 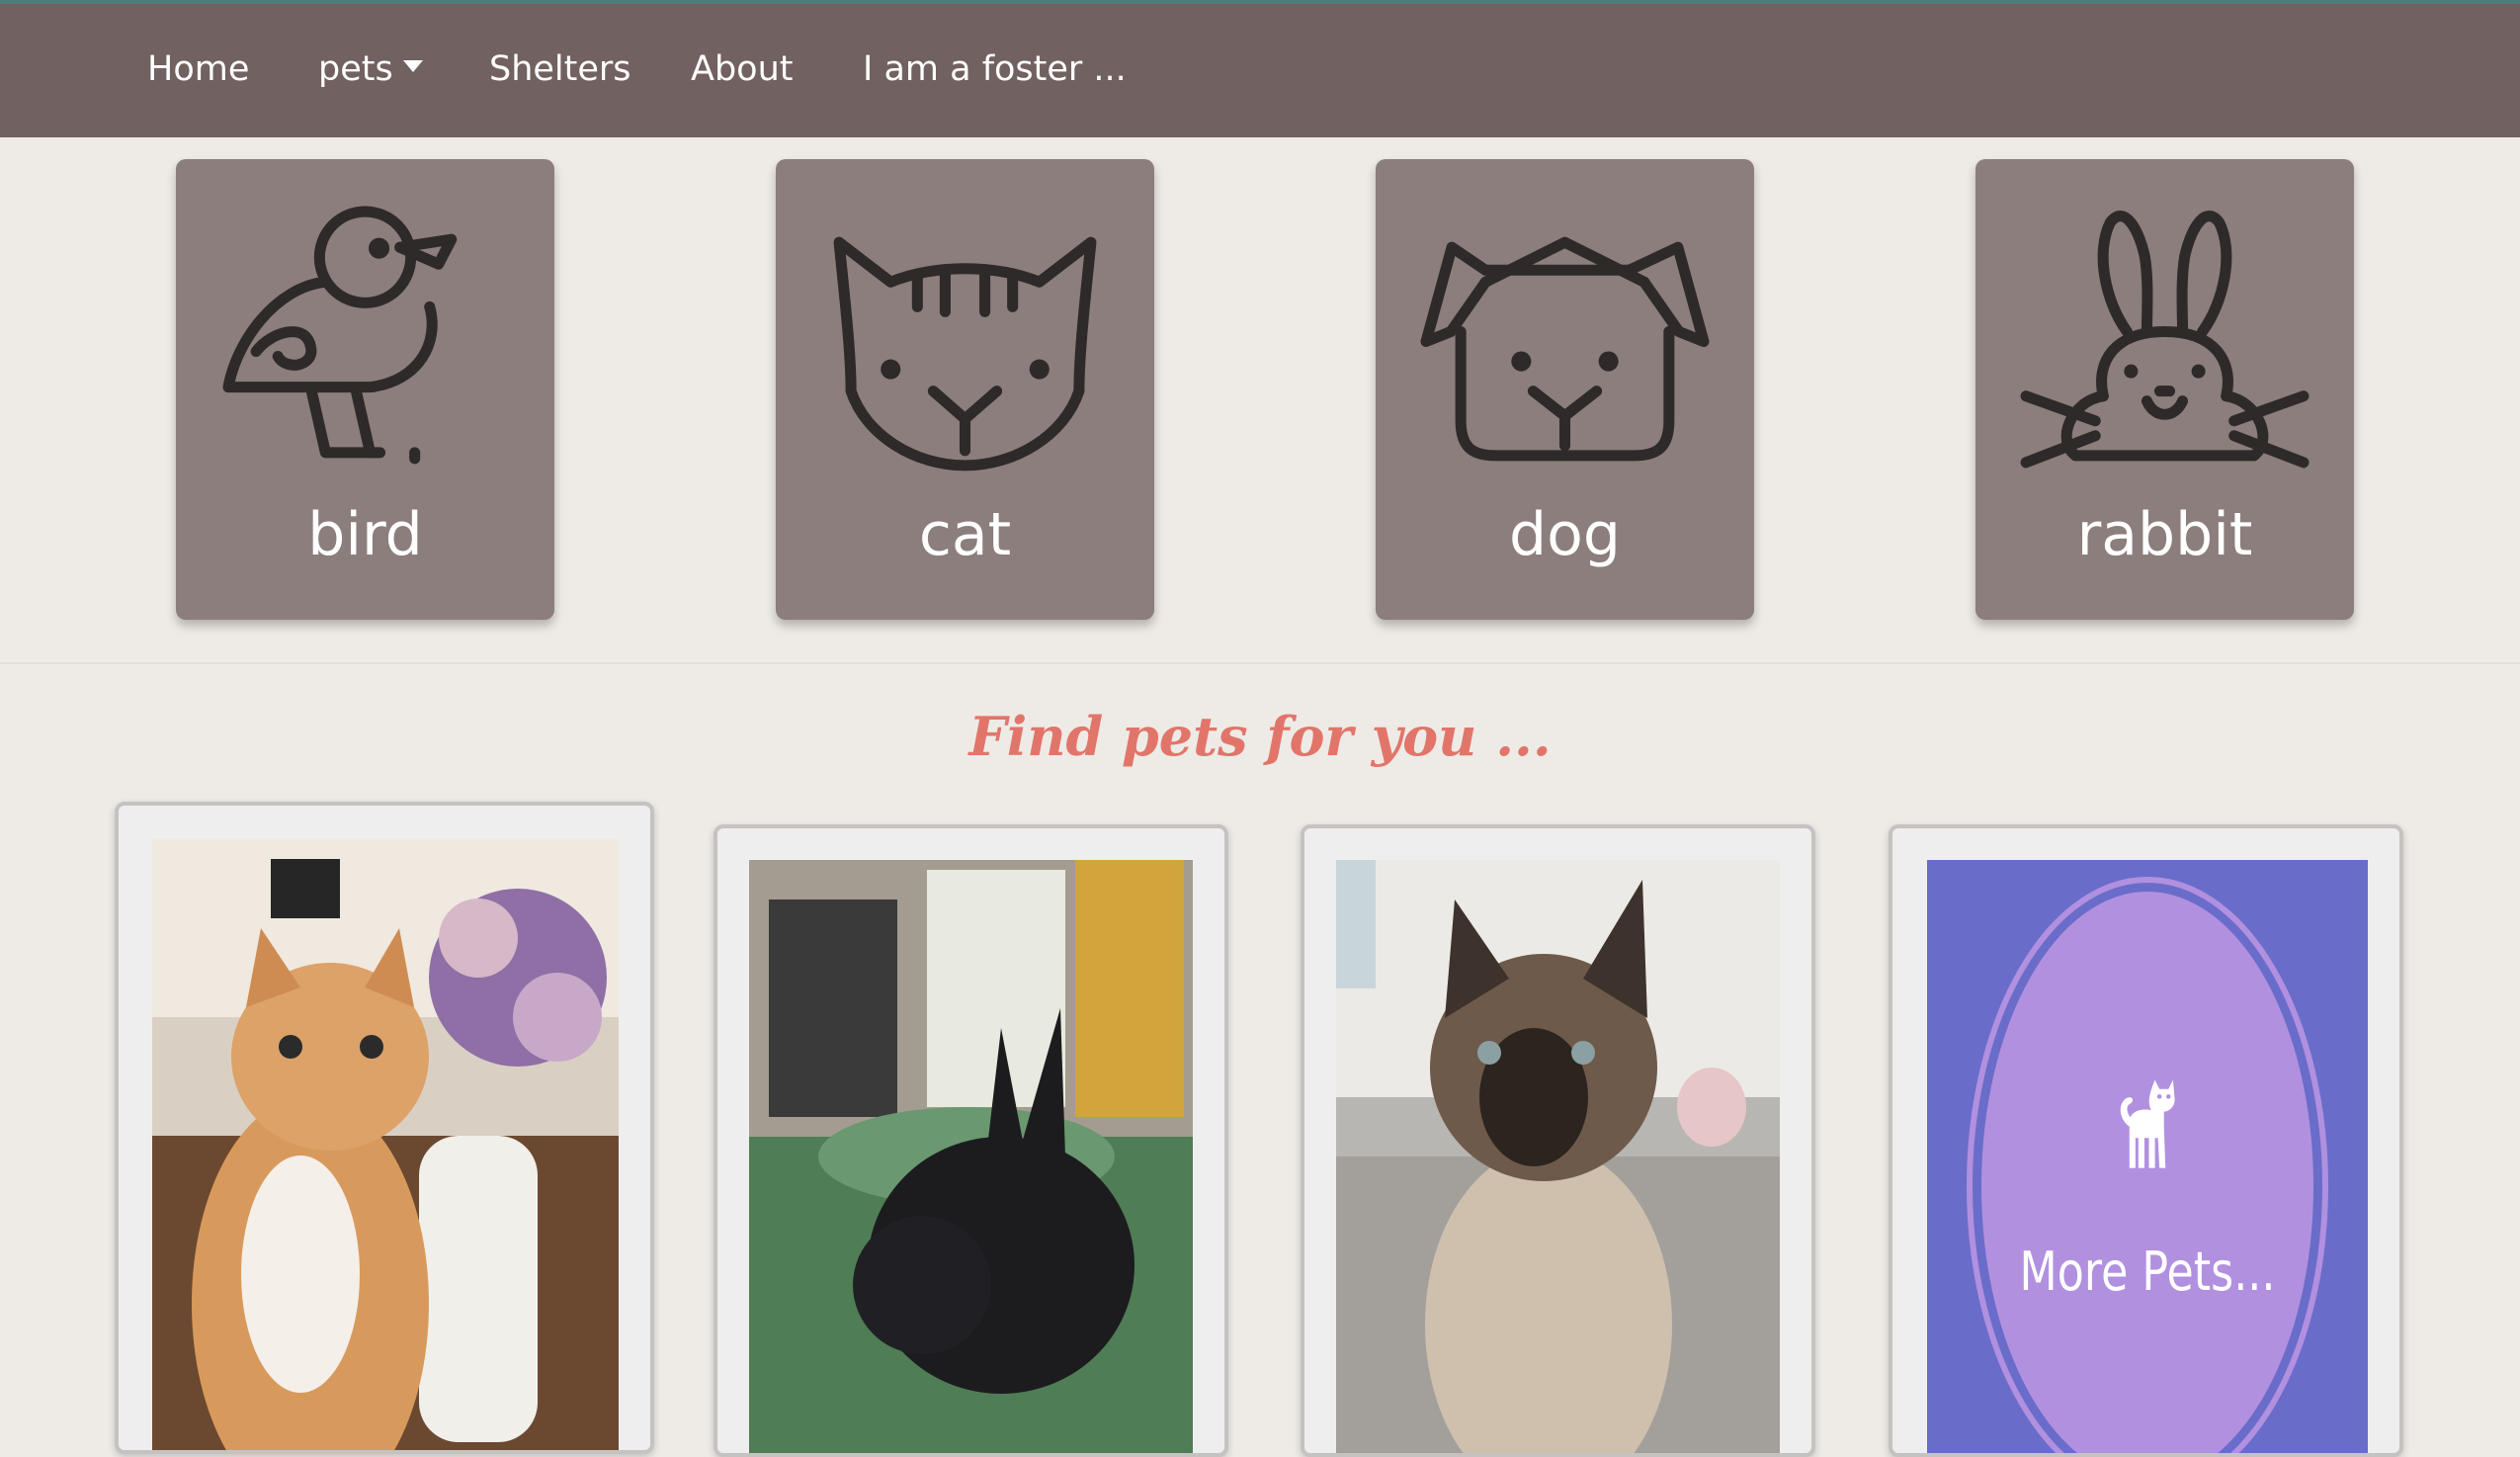 I want to click on category-tile-dog: dog, so click(x=1565, y=389).